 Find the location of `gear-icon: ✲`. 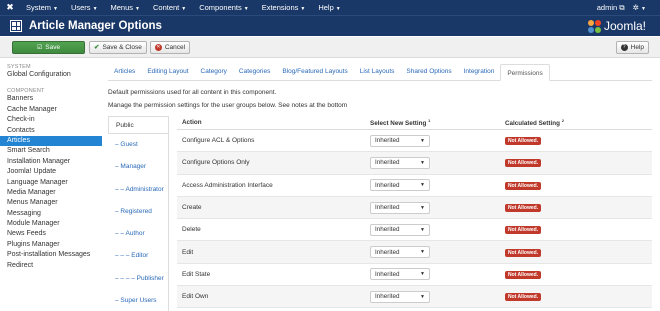

gear-icon: ✲ is located at coordinates (635, 7).